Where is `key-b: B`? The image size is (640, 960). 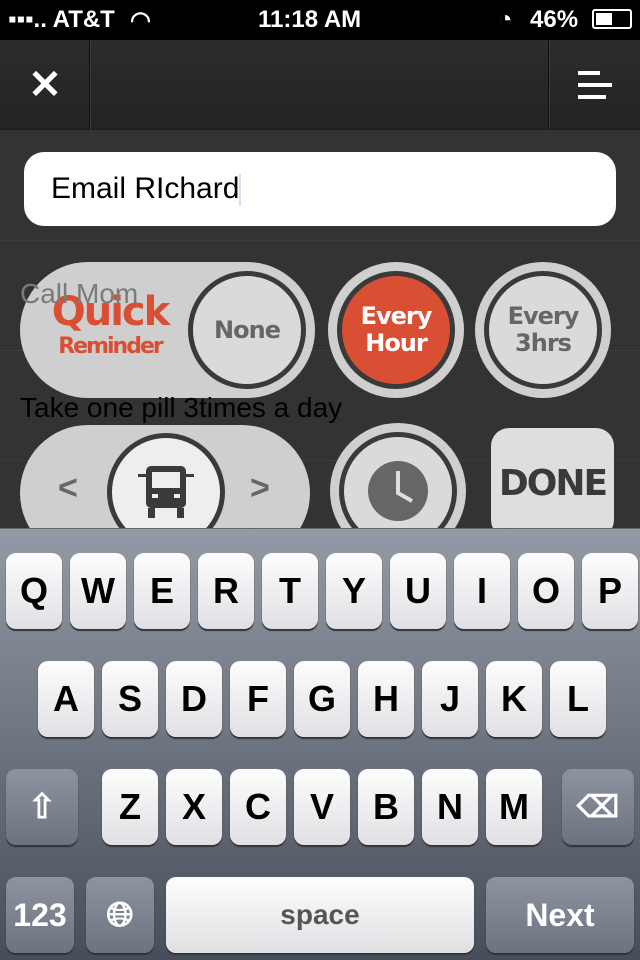 key-b: B is located at coordinates (386, 807).